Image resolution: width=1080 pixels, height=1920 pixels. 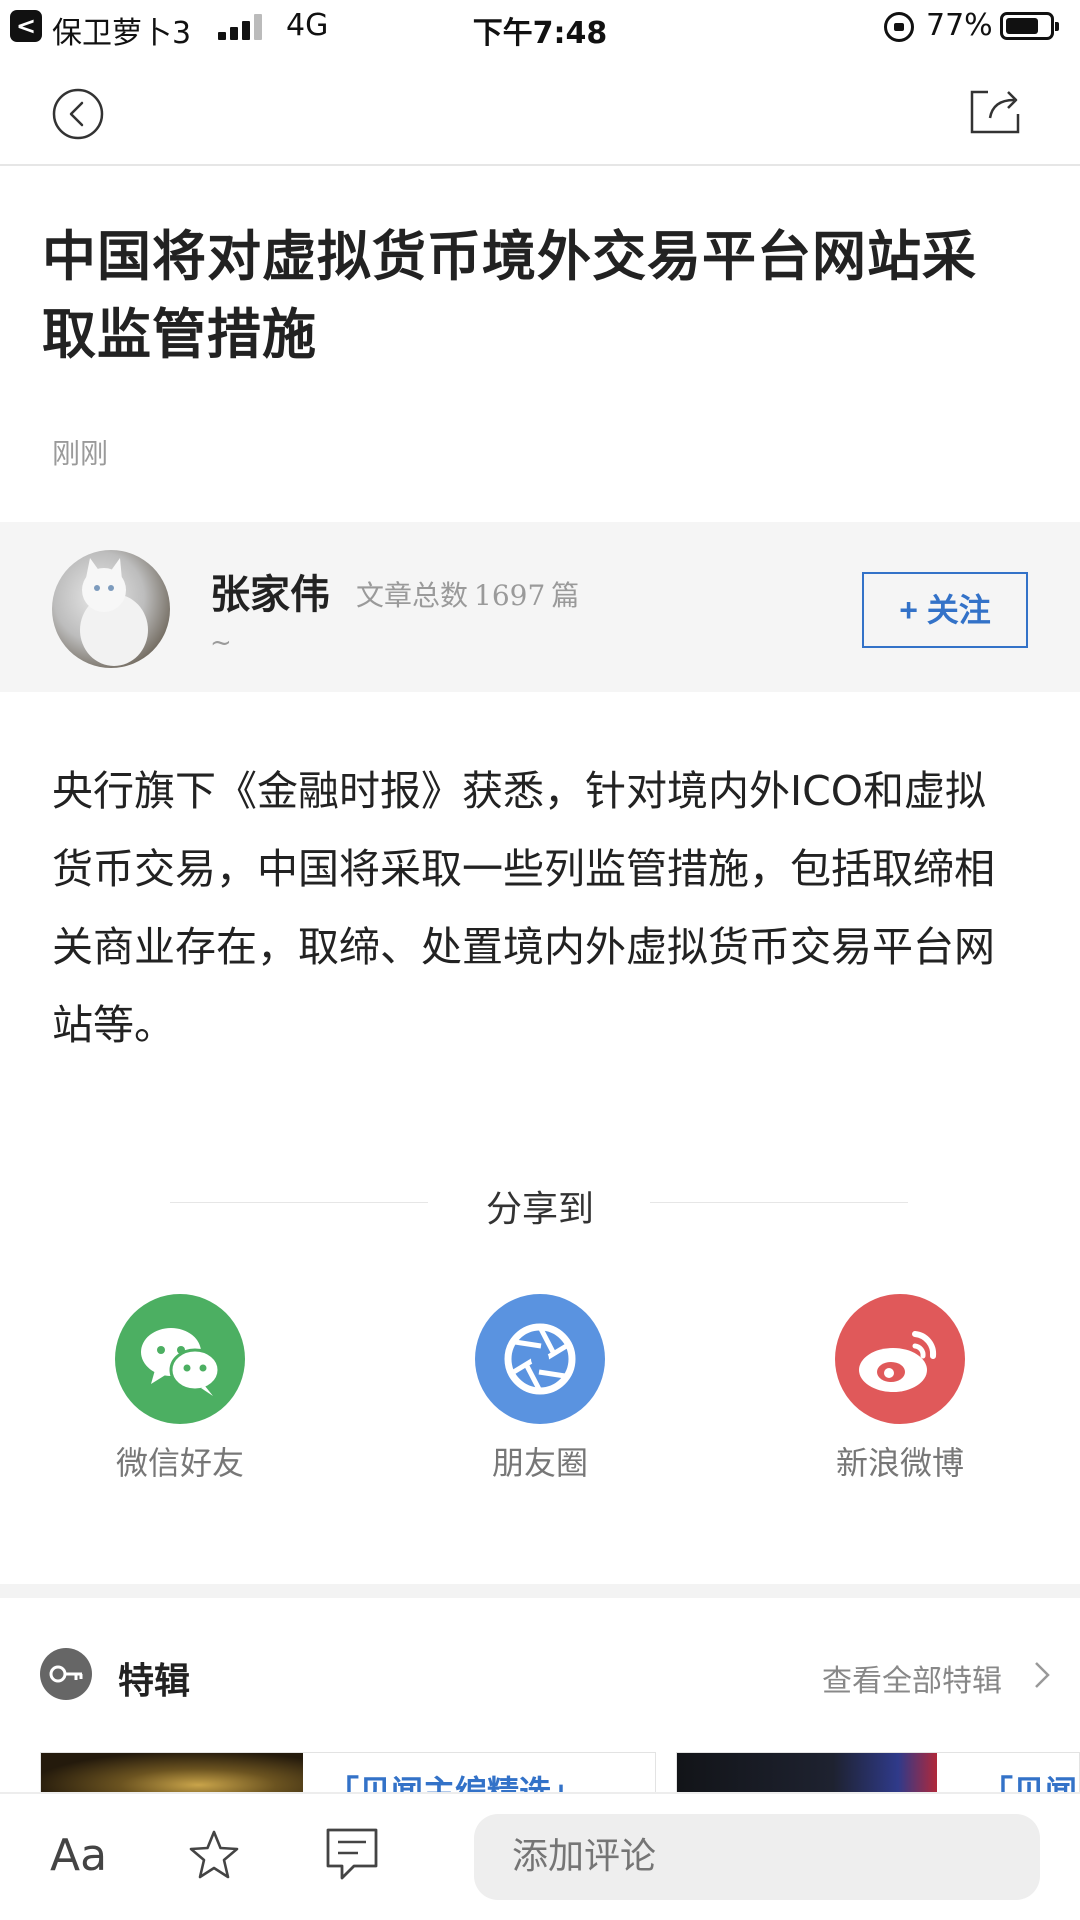 I want to click on view-all-specials-link: 查看全部特辑, so click(x=912, y=1678).